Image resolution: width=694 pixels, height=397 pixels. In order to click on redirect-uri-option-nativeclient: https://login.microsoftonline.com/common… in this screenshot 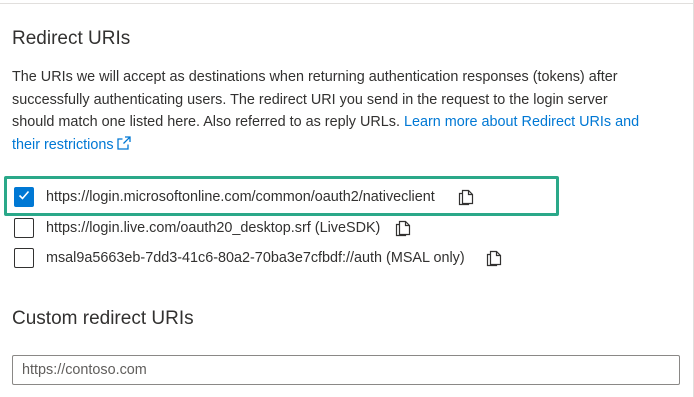, I will do `click(245, 197)`.